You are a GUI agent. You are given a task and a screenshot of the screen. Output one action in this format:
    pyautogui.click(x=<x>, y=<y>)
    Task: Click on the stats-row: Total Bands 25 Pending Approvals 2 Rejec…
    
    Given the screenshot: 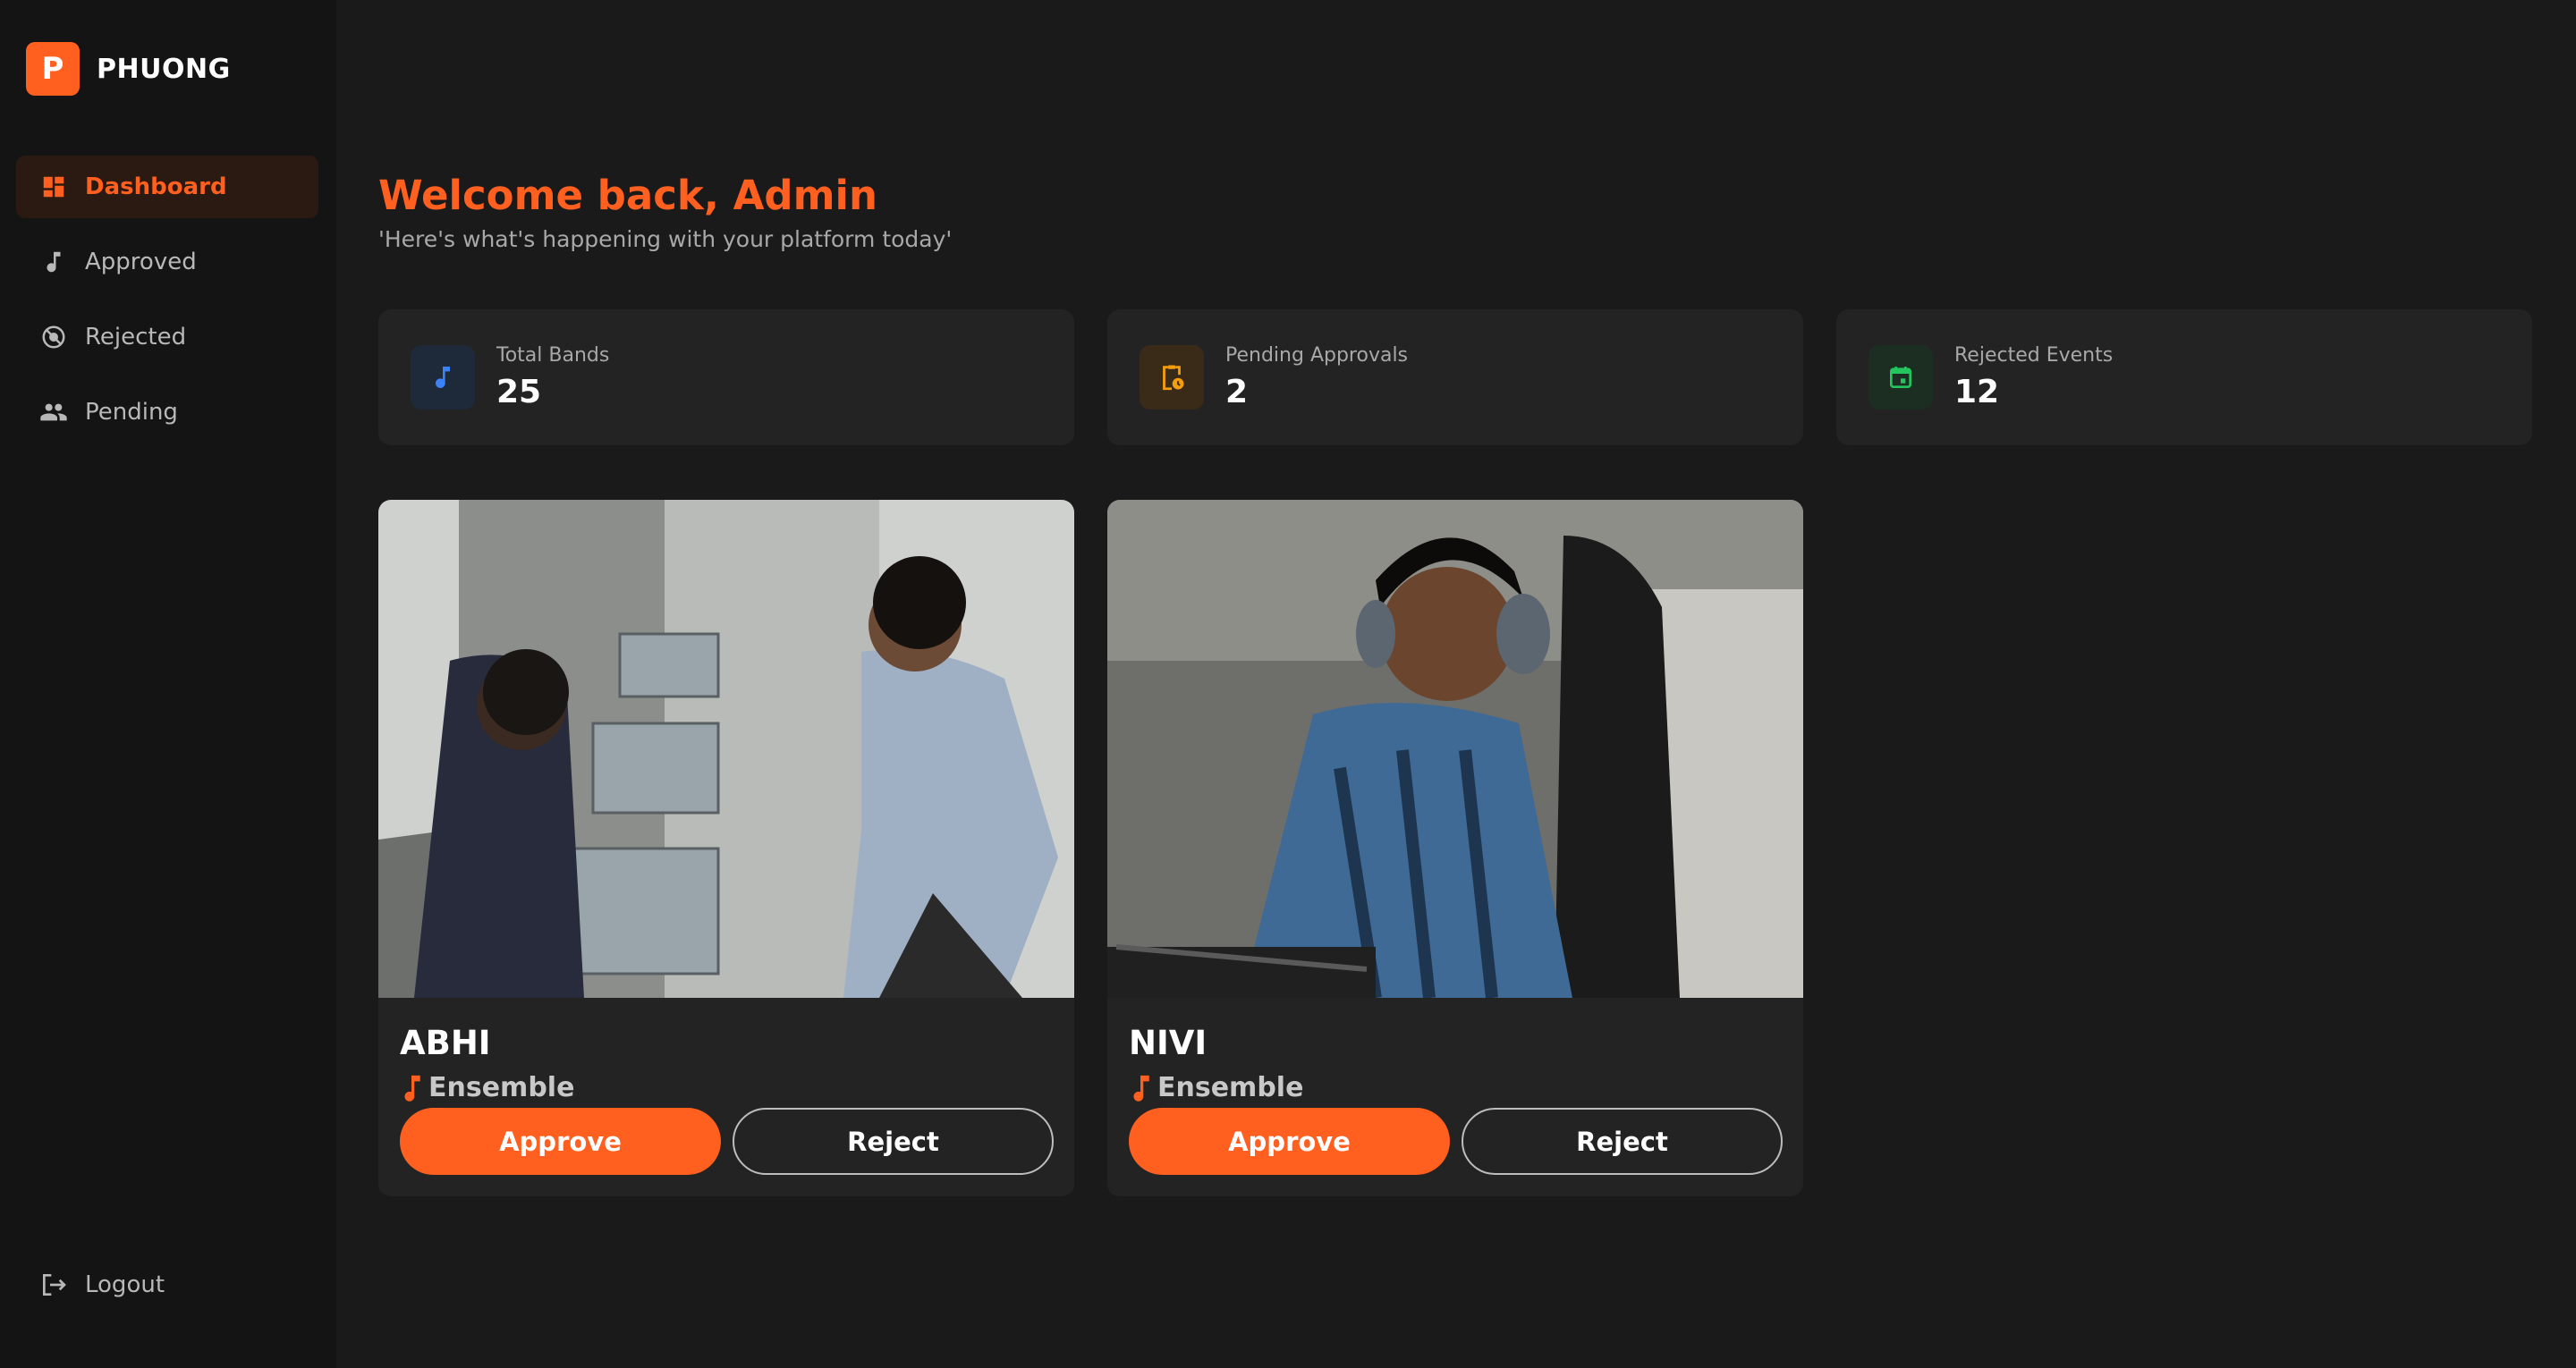 What is the action you would take?
    pyautogui.click(x=1455, y=377)
    